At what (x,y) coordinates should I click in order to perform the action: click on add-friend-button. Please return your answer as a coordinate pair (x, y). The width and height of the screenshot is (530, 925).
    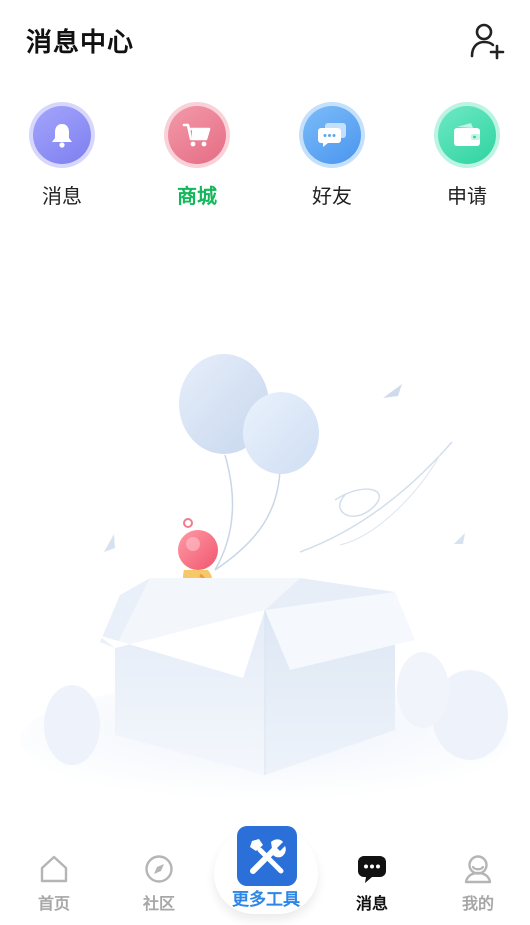
    Looking at the image, I should click on (488, 40).